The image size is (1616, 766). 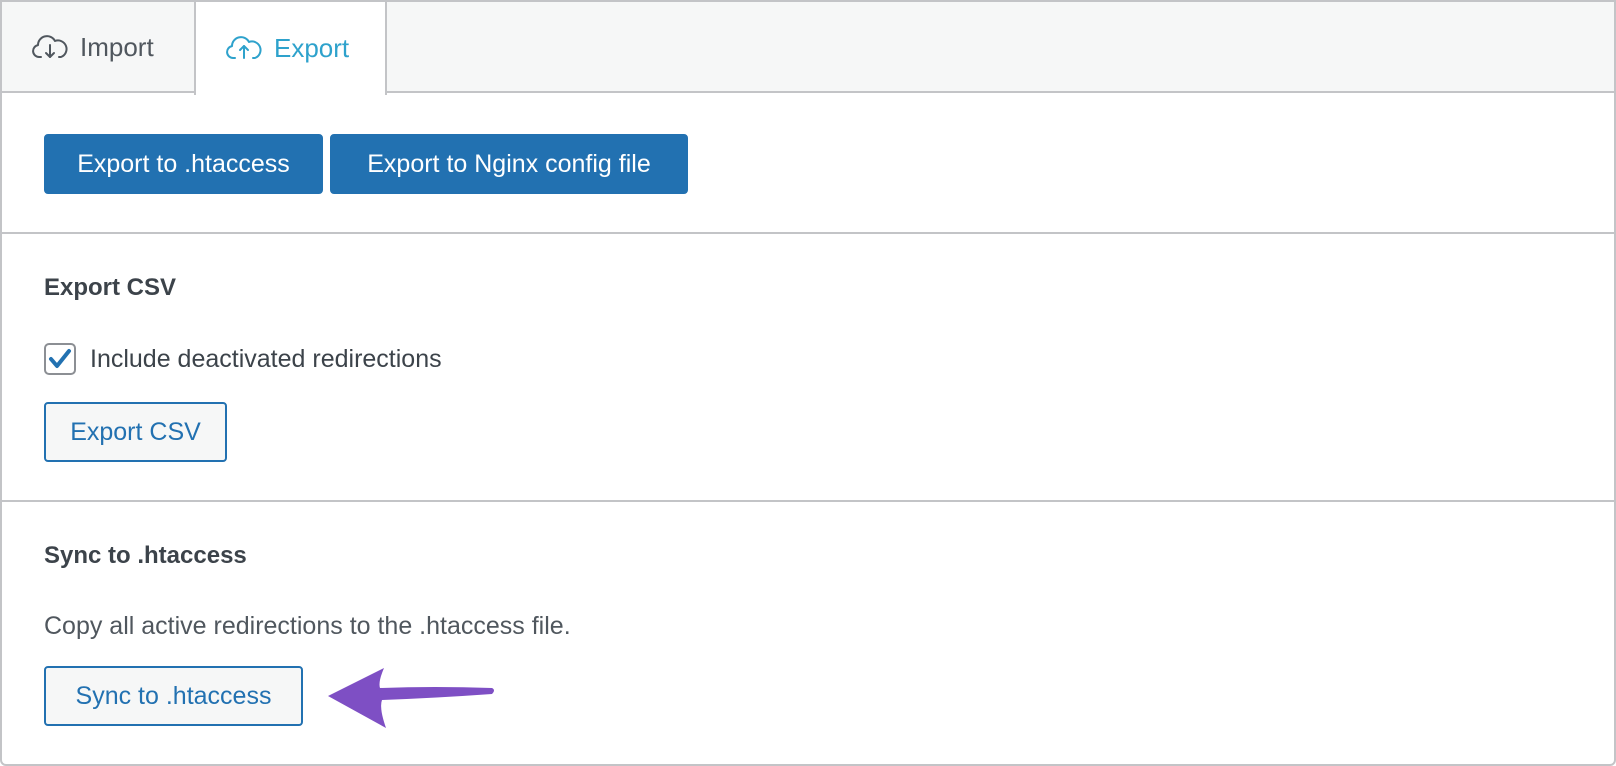 What do you see at coordinates (411, 698) in the screenshot?
I see `annotation-arrow-icon` at bounding box center [411, 698].